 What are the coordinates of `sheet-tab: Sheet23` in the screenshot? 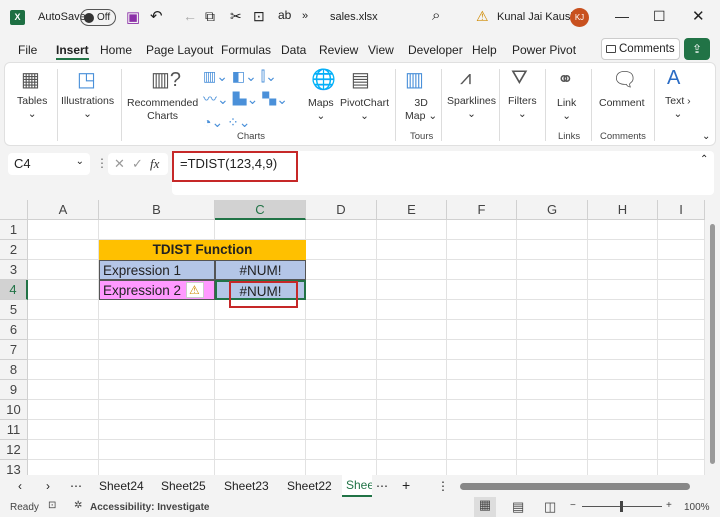 It's located at (246, 486).